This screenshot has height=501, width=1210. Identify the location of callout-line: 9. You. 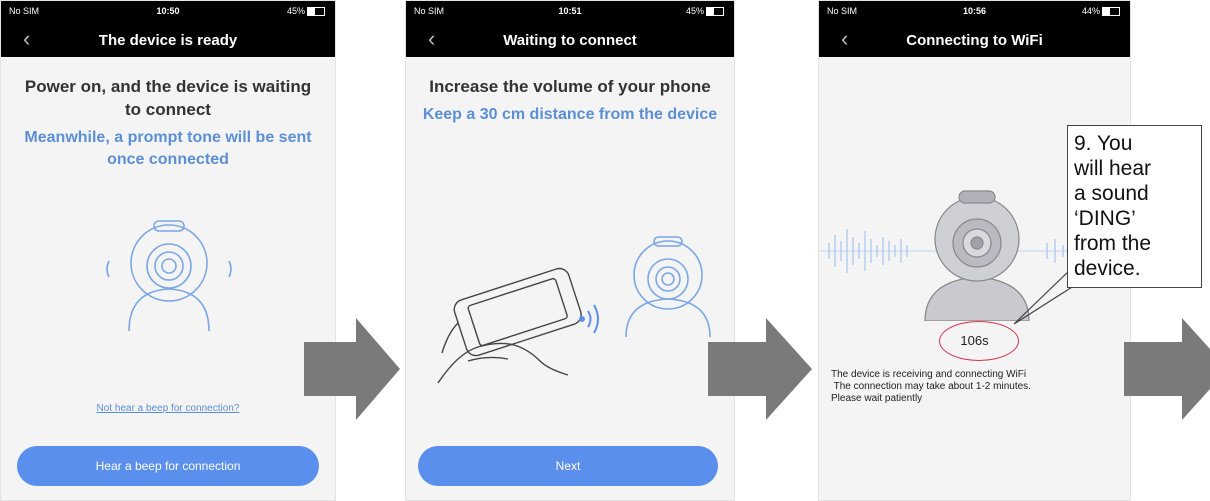
(1103, 143).